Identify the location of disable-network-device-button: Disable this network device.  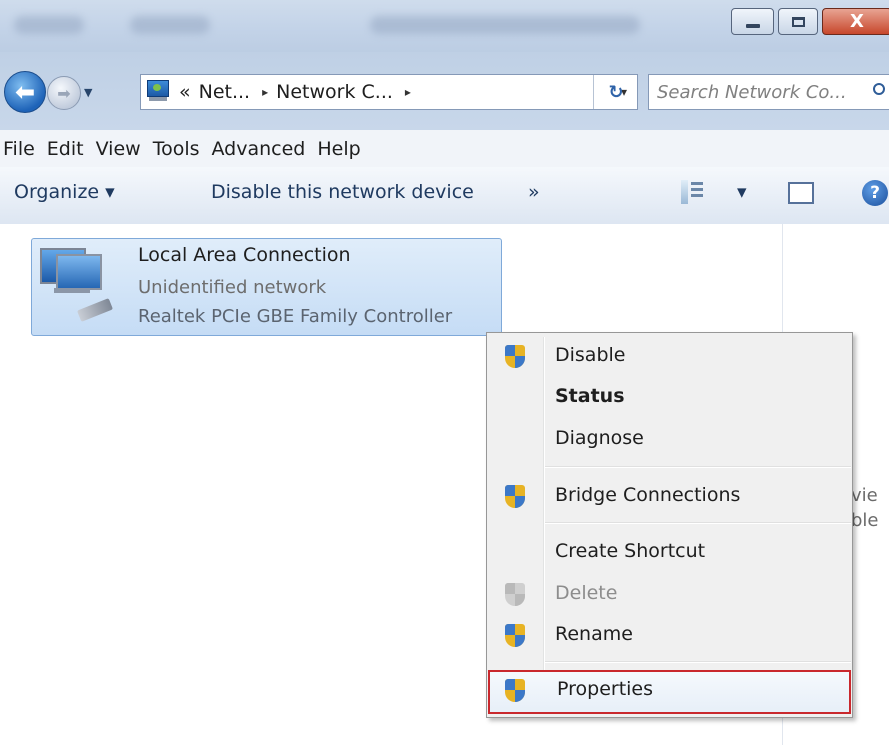
(342, 192).